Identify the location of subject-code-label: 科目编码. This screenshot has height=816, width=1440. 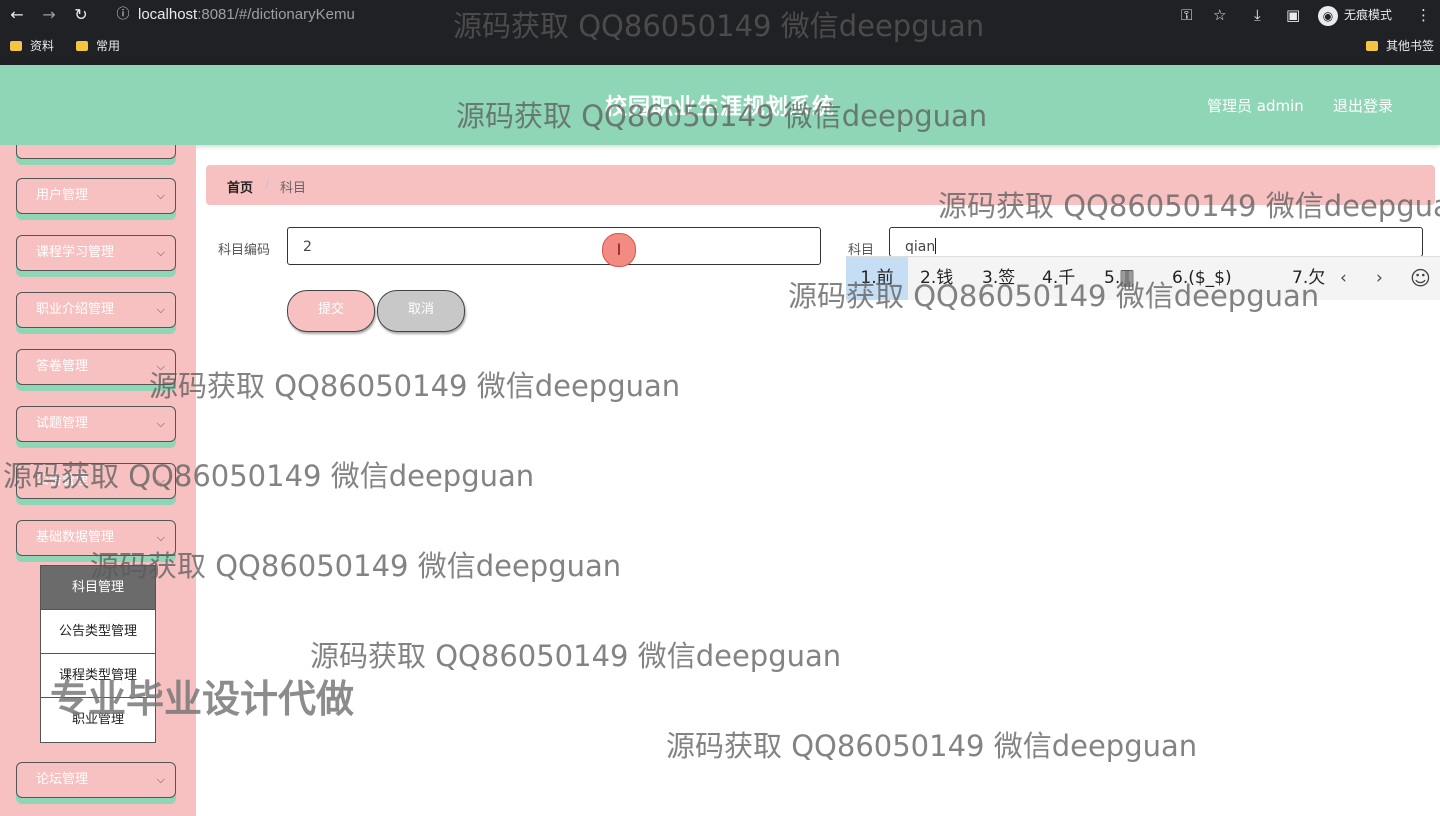
(244, 250).